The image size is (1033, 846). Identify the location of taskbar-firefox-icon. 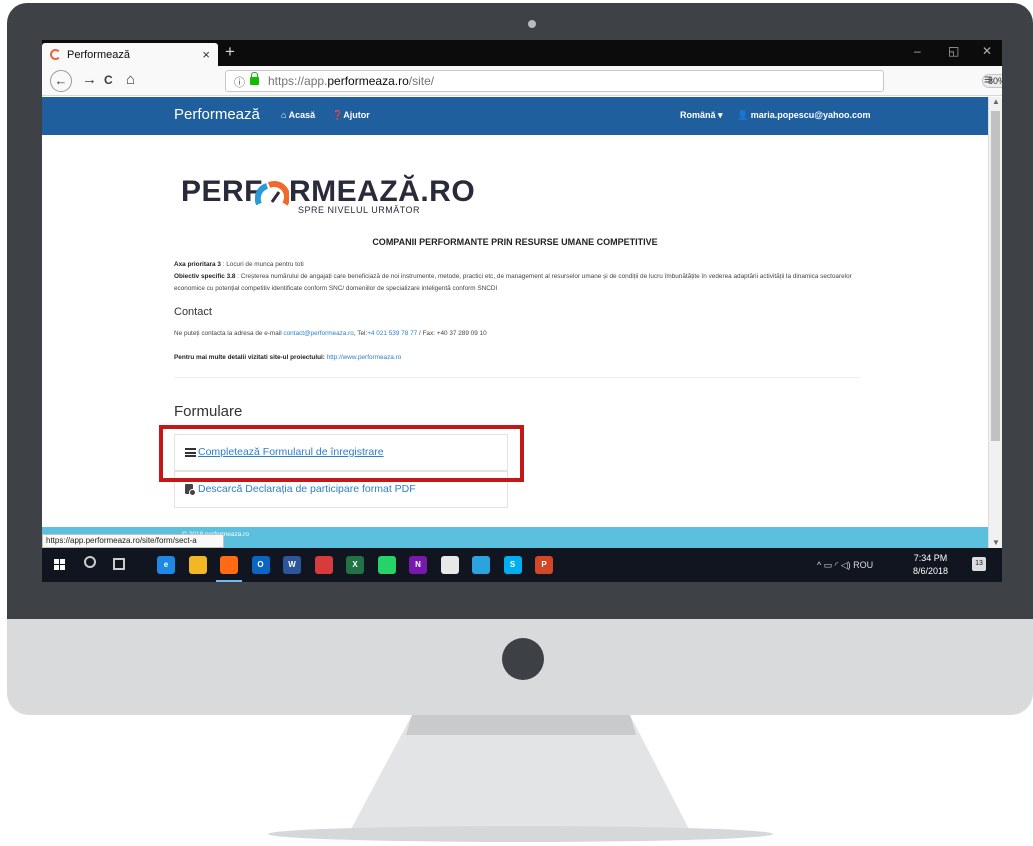
(229, 569).